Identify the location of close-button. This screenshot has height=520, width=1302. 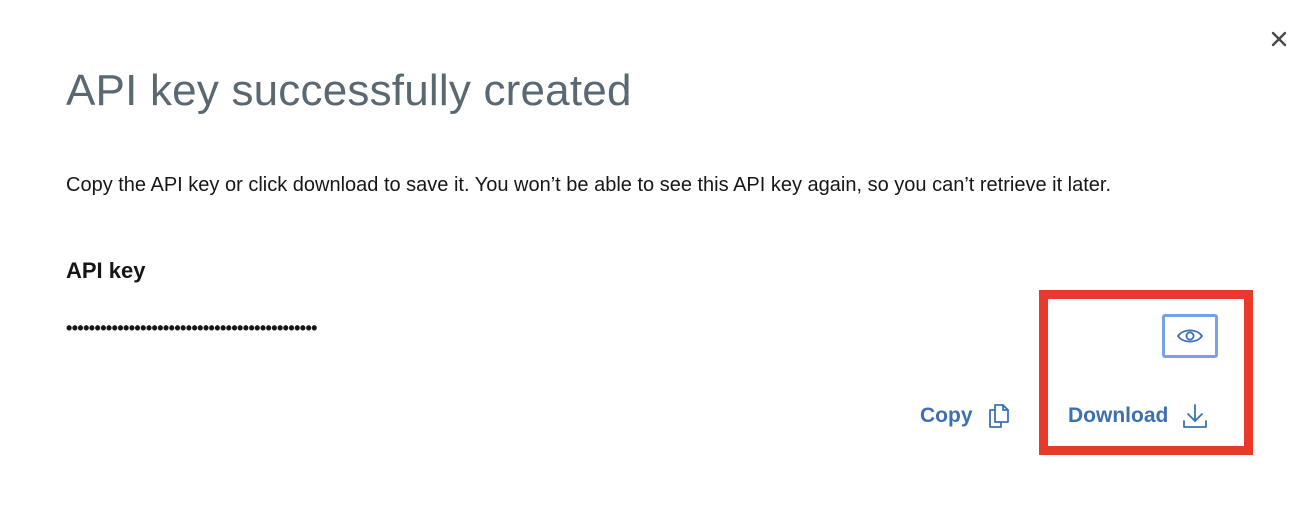
(1279, 39).